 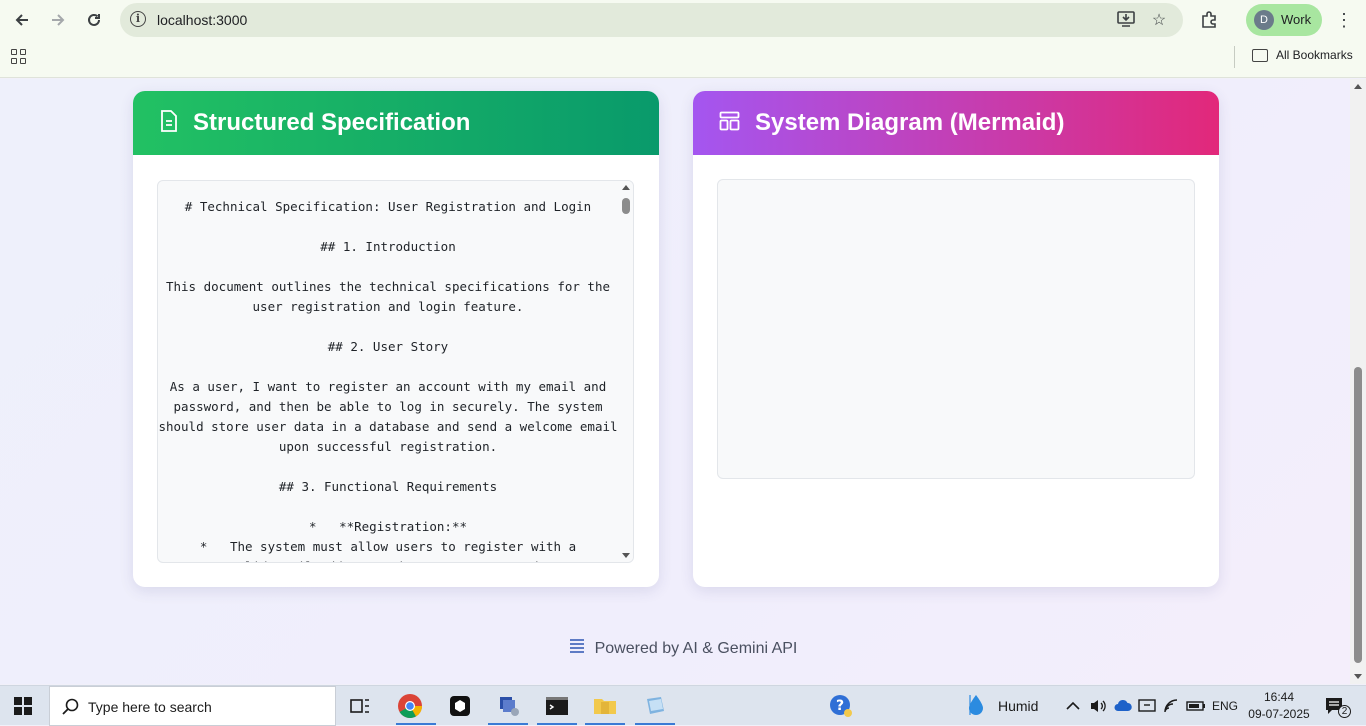 What do you see at coordinates (1279, 697) in the screenshot?
I see `time-text: 16:44` at bounding box center [1279, 697].